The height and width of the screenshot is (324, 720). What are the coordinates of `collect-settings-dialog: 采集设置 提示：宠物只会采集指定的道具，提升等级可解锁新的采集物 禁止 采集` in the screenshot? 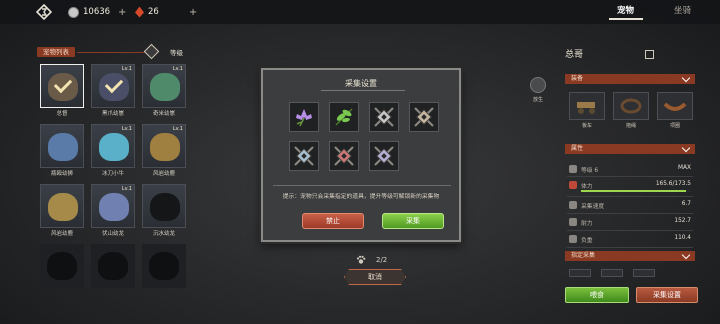 It's located at (361, 155).